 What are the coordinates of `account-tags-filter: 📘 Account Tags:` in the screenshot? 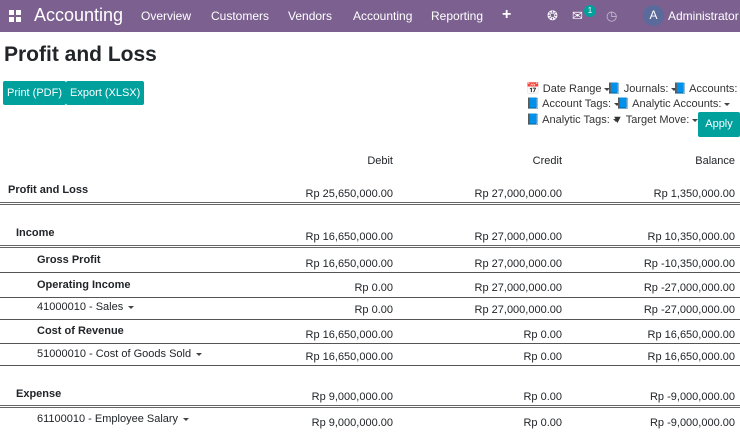 It's located at (573, 104).